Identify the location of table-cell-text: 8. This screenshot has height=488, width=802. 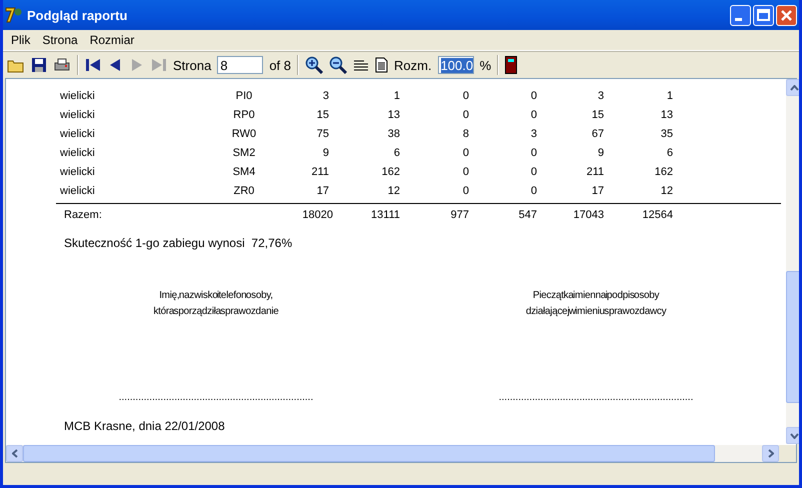
(465, 134).